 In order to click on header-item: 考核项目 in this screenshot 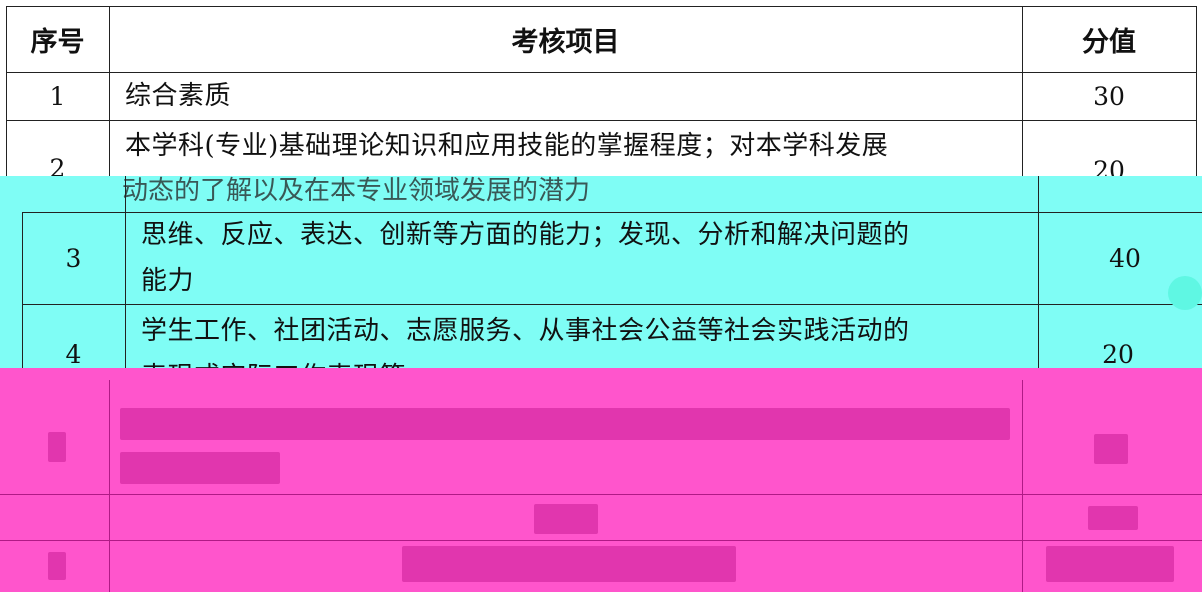, I will do `click(565, 42)`.